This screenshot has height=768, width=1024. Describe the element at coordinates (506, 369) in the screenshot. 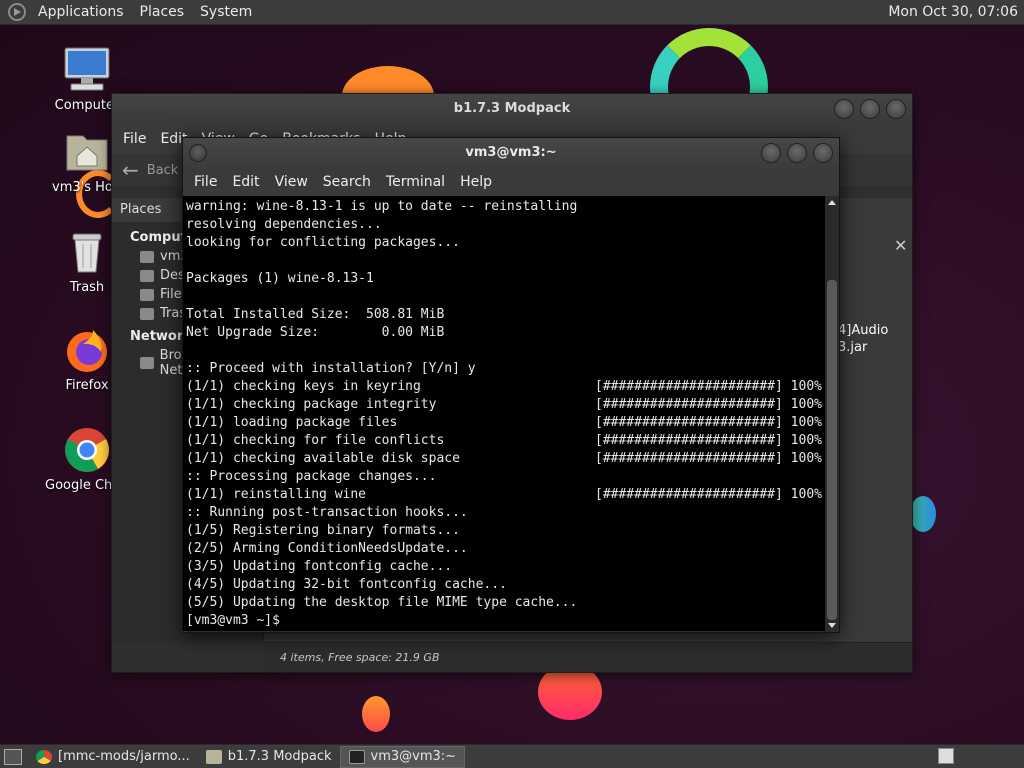

I see `terminal-line: :: Proceed with installation? [Y/n] y` at that location.